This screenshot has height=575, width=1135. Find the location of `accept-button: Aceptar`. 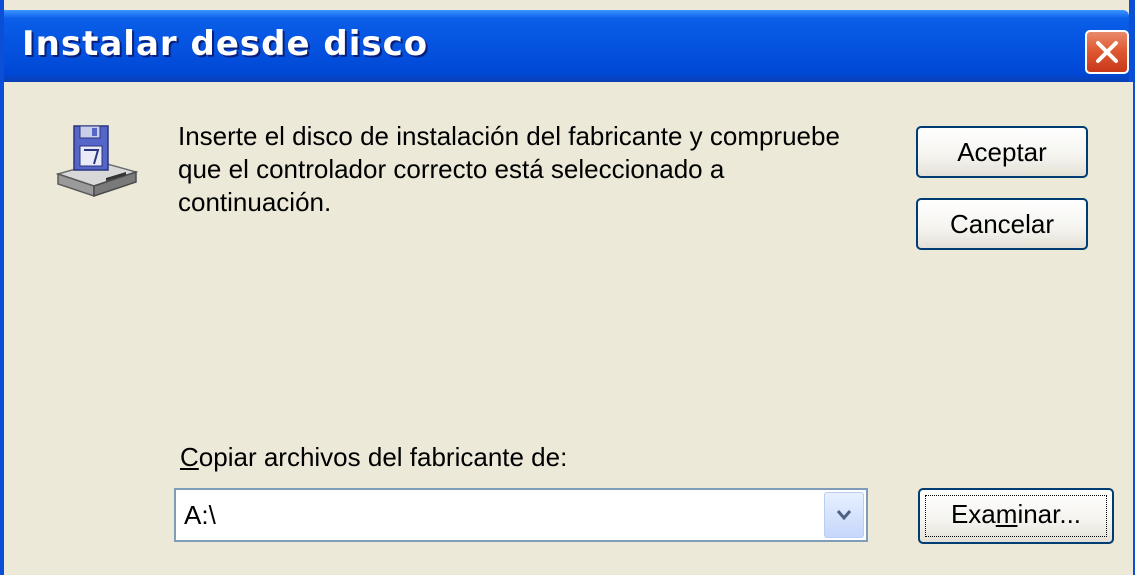

accept-button: Aceptar is located at coordinates (1002, 152).